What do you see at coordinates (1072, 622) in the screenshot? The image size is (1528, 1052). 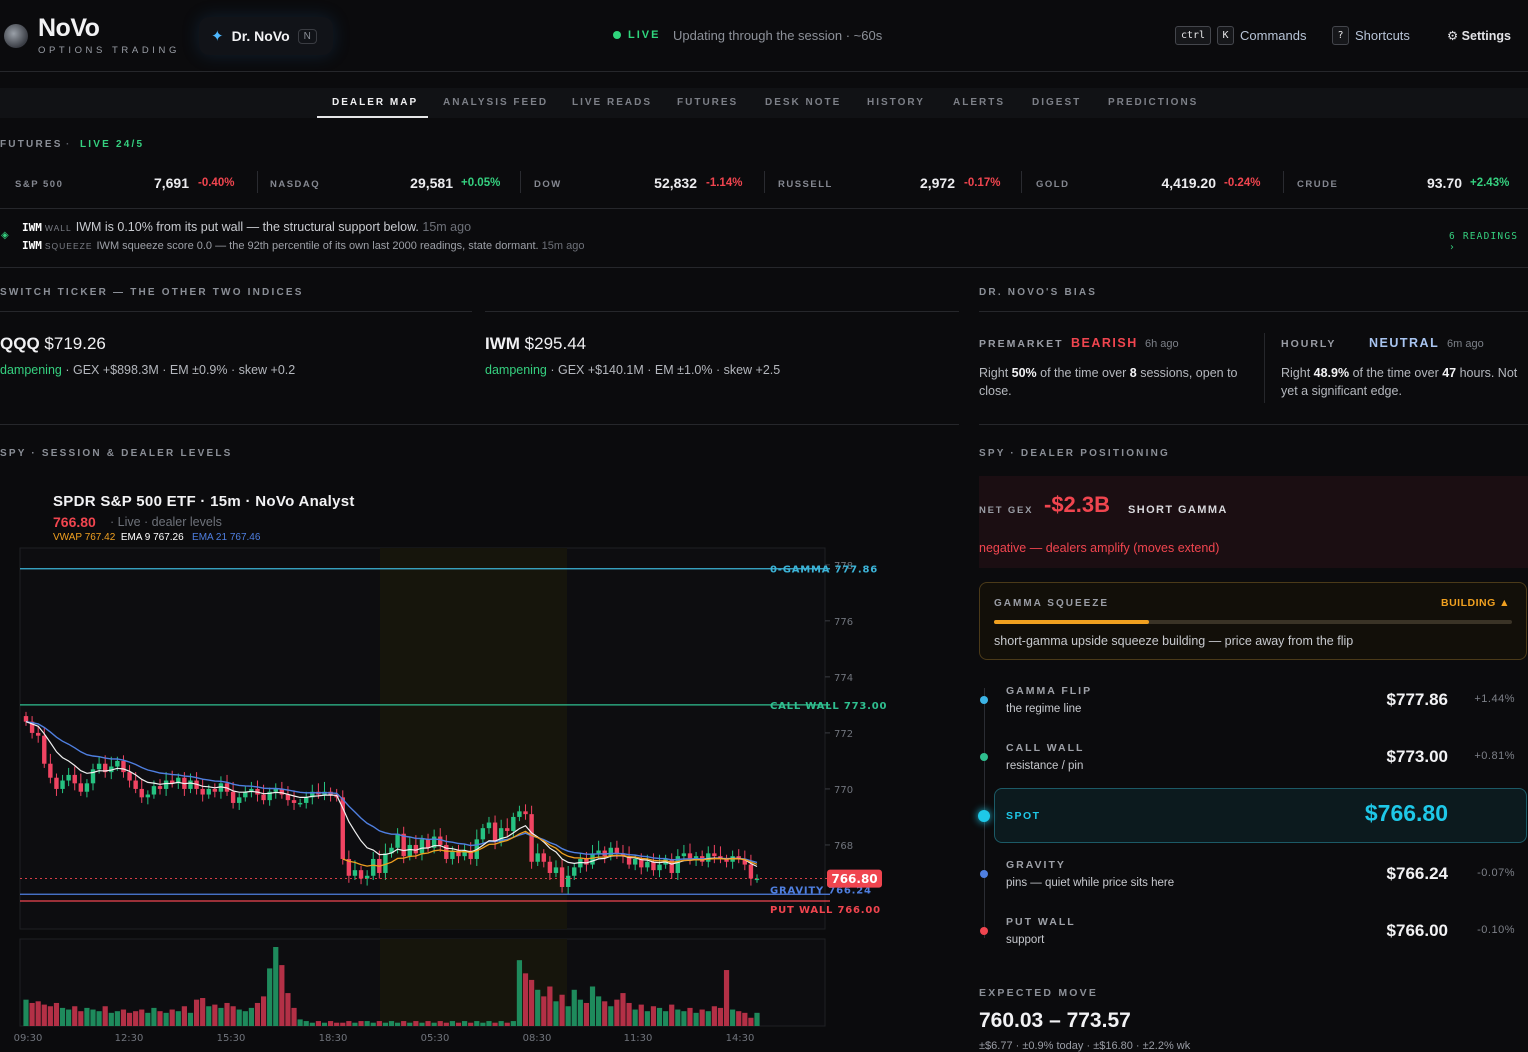 I see `squeeze-progress-fill` at bounding box center [1072, 622].